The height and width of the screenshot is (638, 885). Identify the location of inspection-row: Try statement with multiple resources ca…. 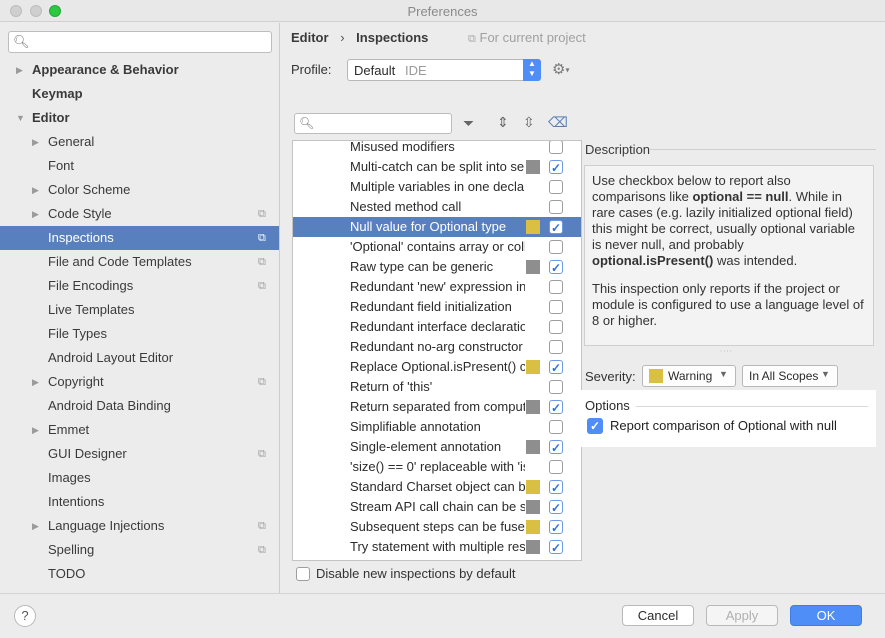
(437, 547).